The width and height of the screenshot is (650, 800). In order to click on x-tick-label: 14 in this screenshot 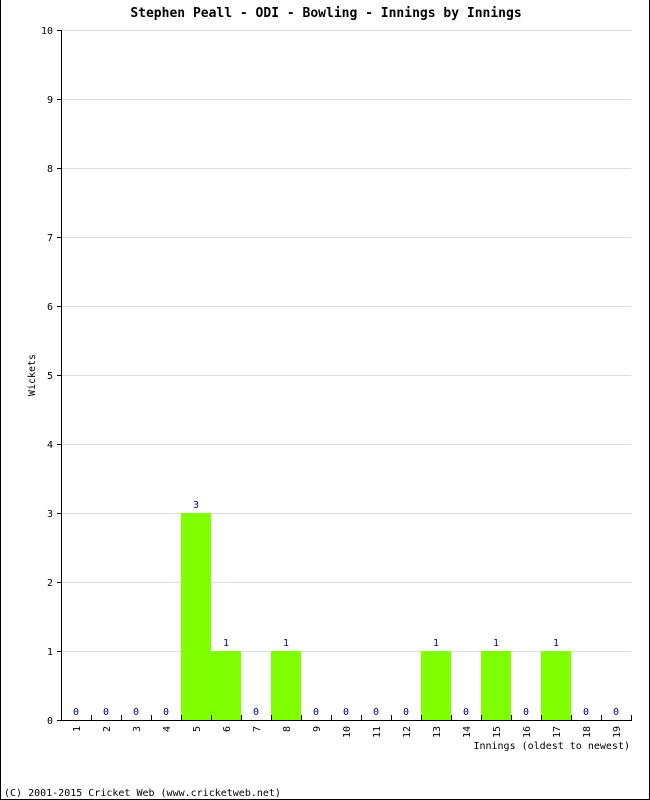, I will do `click(467, 732)`.